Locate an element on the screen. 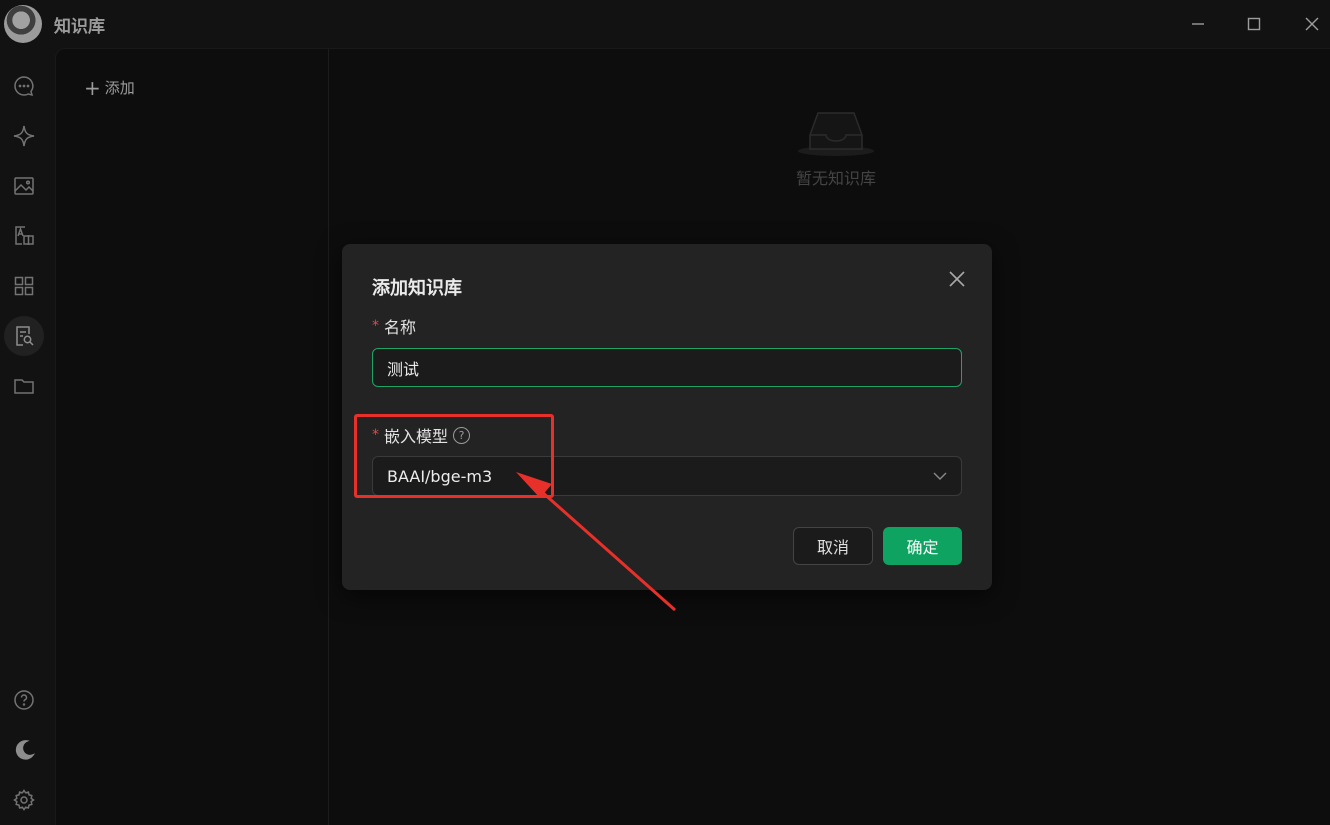 Image resolution: width=1330 pixels, height=825 pixels. confirm-button: 确定 is located at coordinates (922, 546).